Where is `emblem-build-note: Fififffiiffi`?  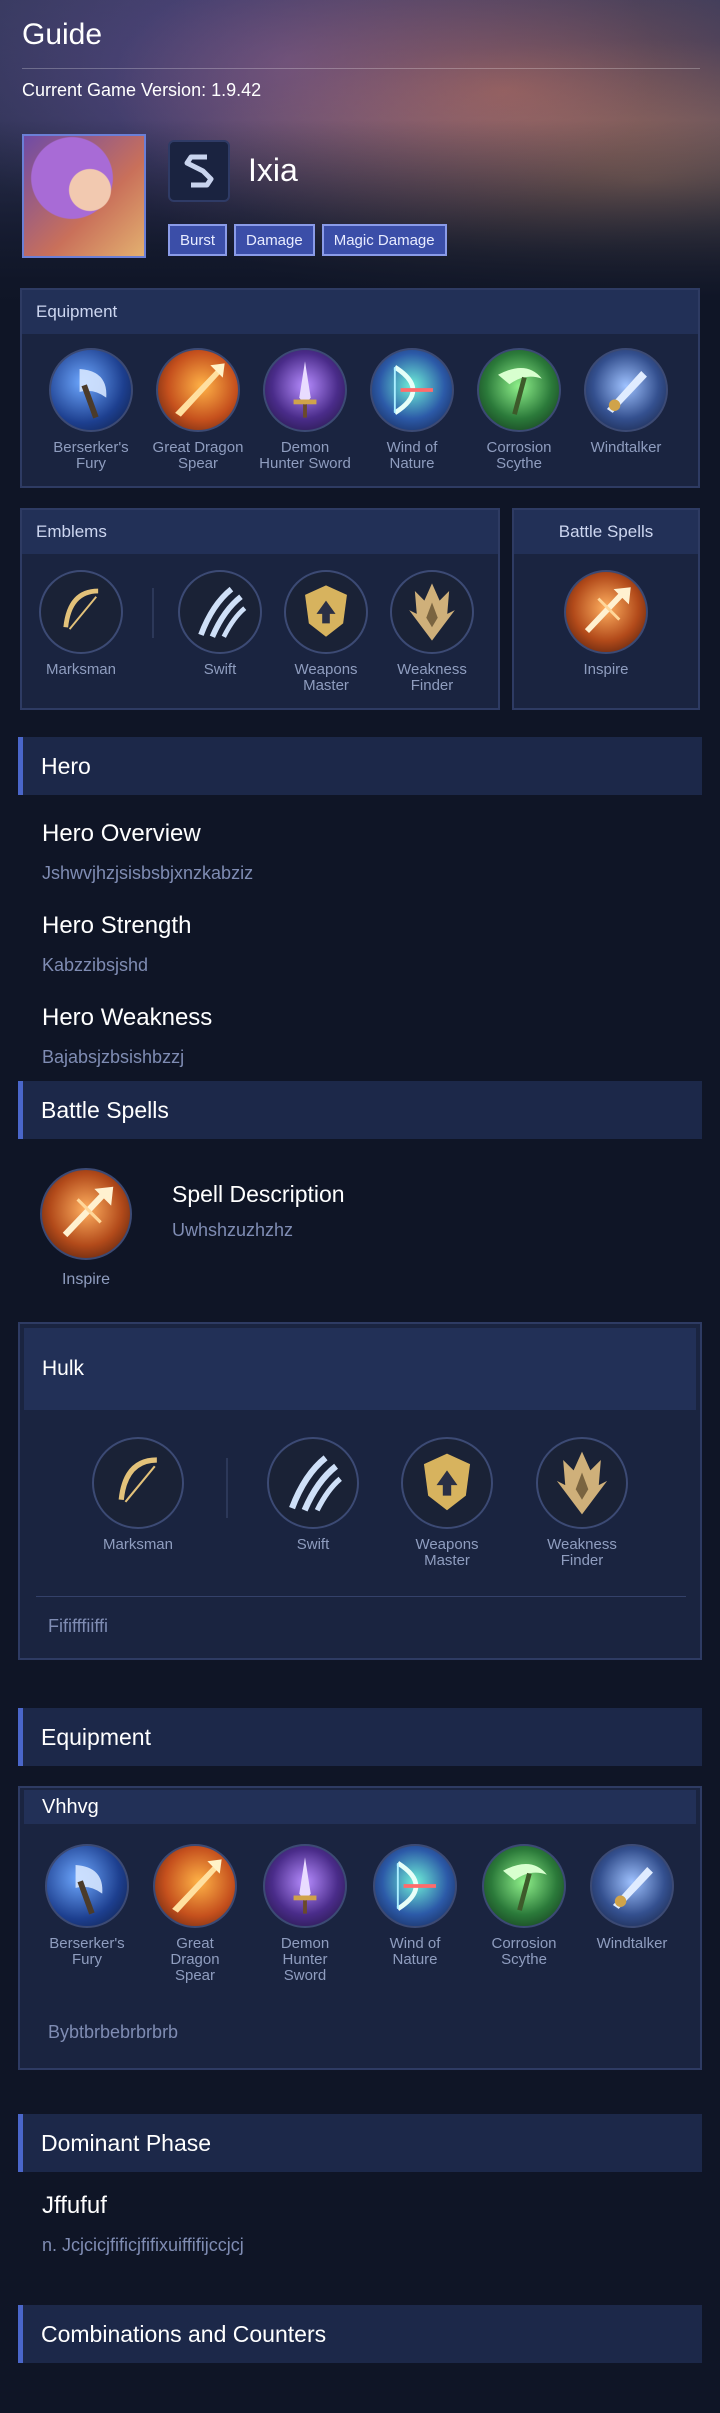
emblem-build-note: Fififffiiffi is located at coordinates (78, 1626).